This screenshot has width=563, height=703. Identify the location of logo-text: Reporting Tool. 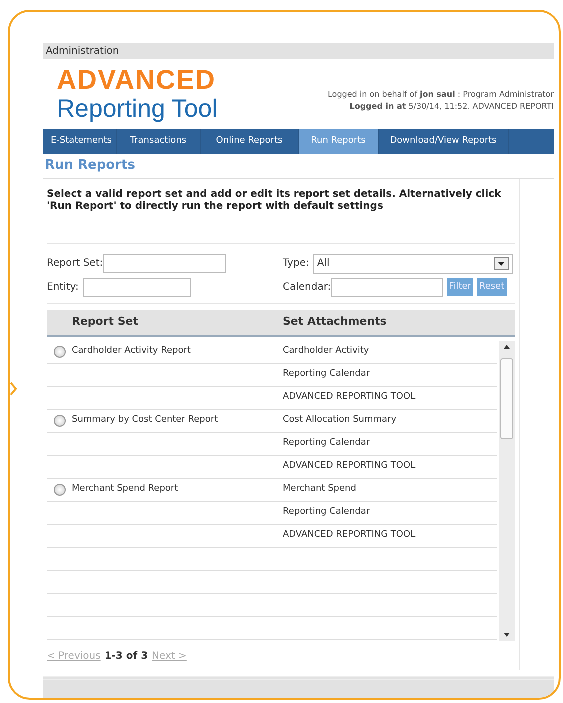
(137, 109).